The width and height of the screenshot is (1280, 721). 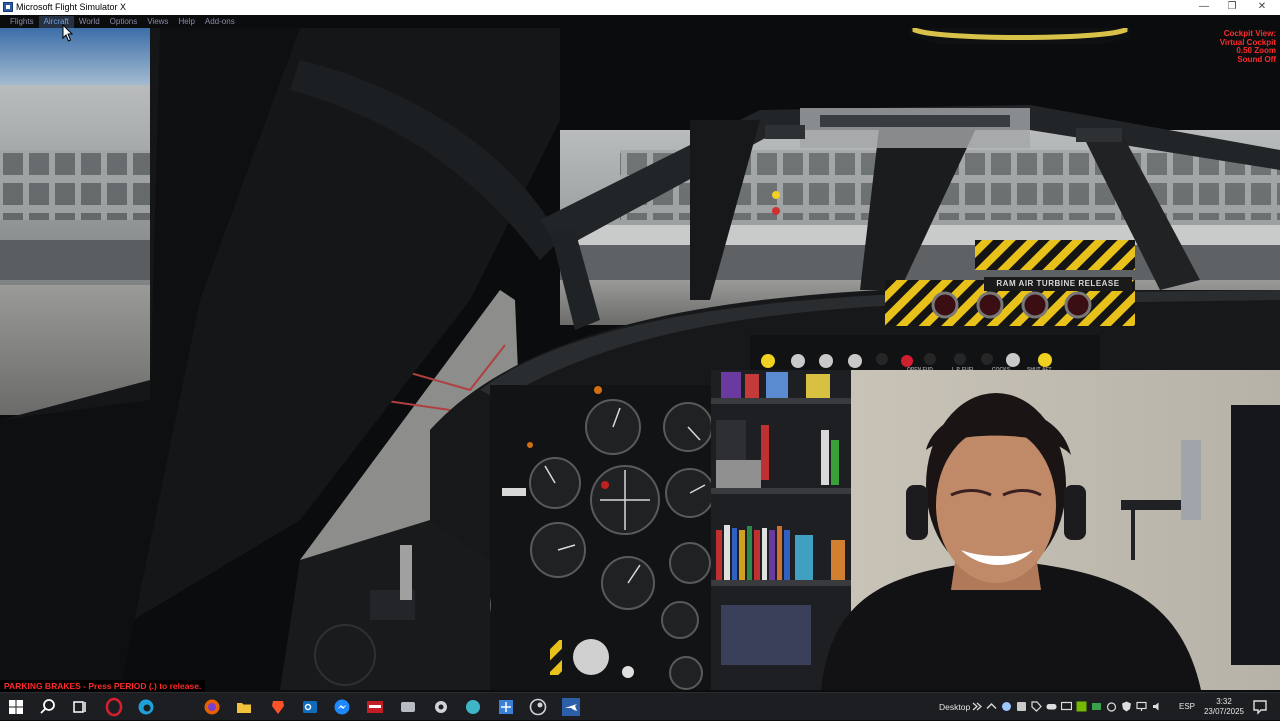 What do you see at coordinates (1036, 706) in the screenshot?
I see `tag-icon` at bounding box center [1036, 706].